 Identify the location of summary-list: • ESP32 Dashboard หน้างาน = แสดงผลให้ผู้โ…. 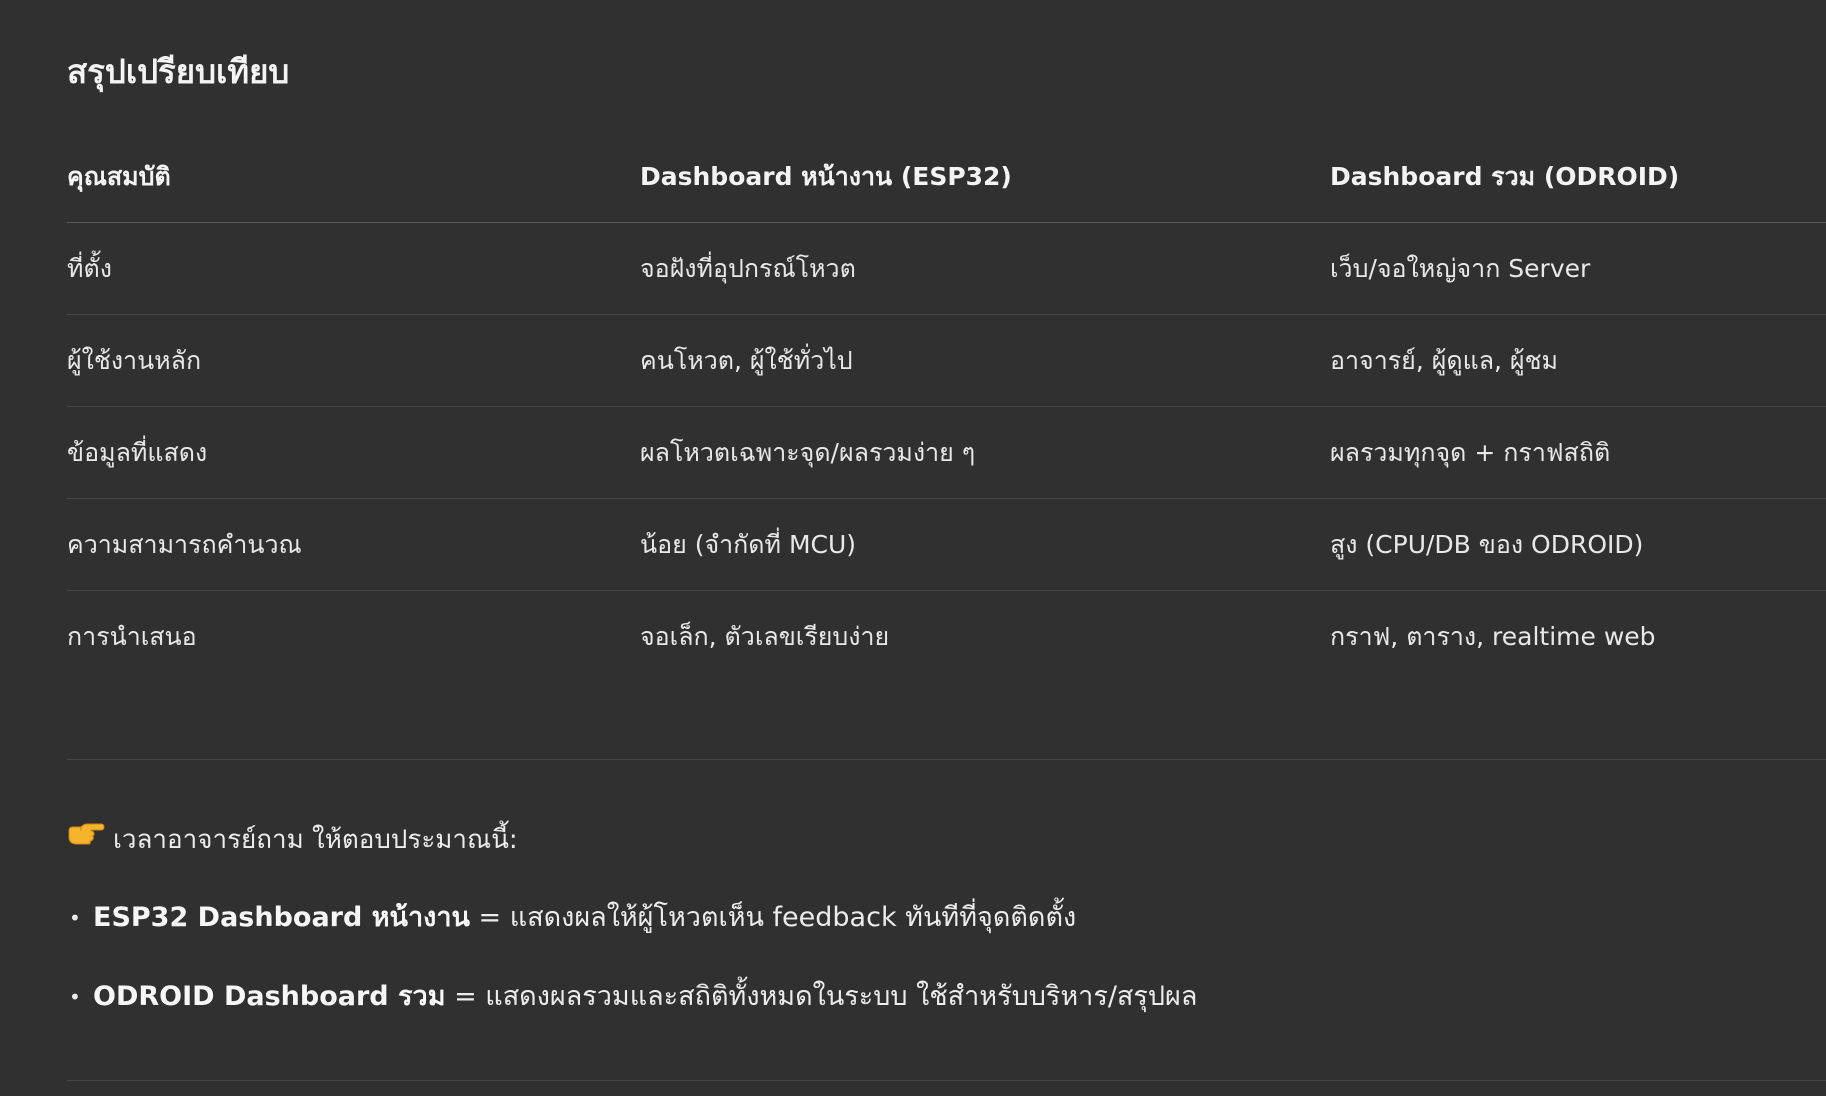
(632, 977).